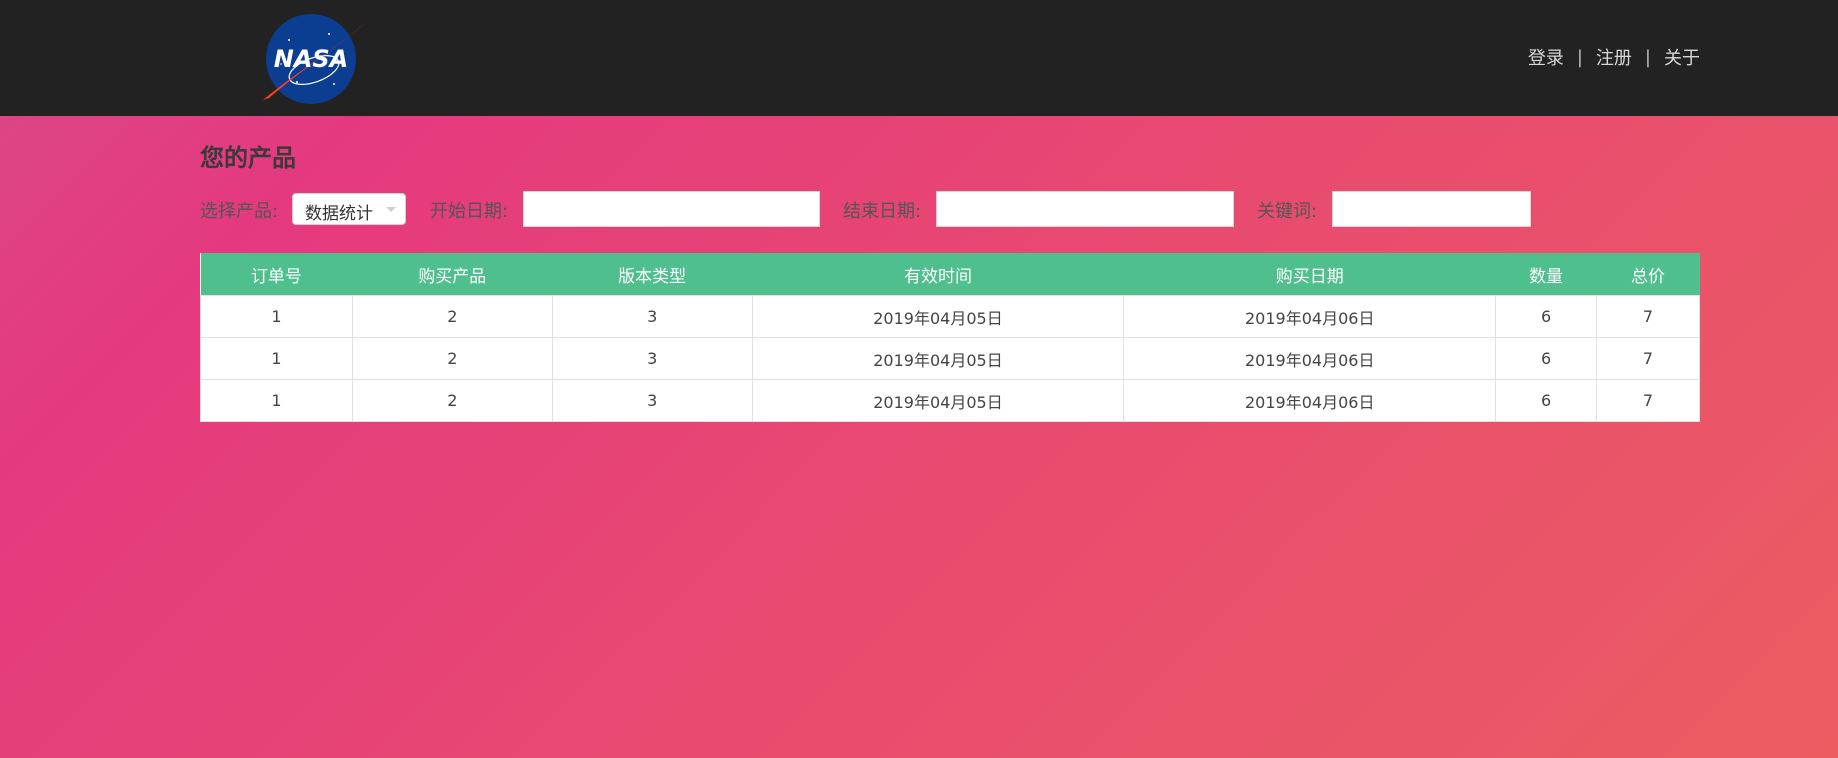 The width and height of the screenshot is (1838, 758). I want to click on chevron-down-icon, so click(391, 209).